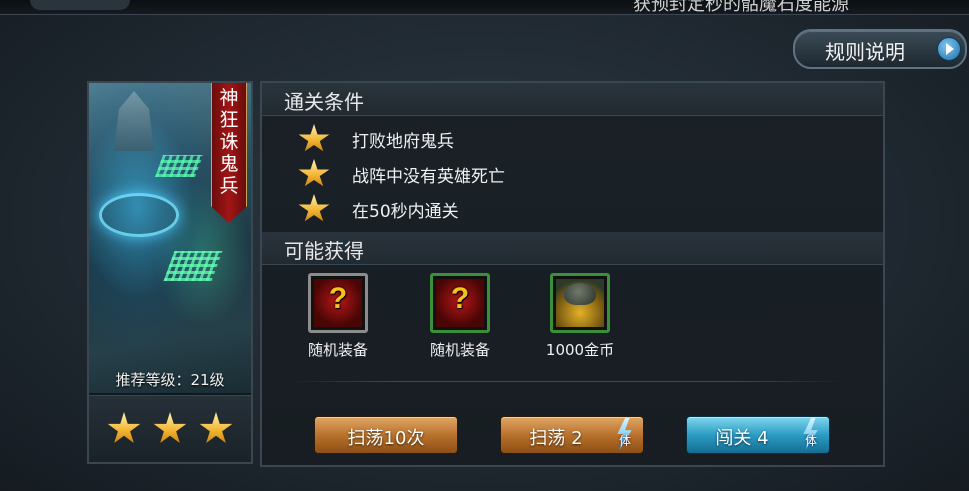  Describe the element at coordinates (324, 251) in the screenshot. I see `rewards-title: 可能获得` at that location.